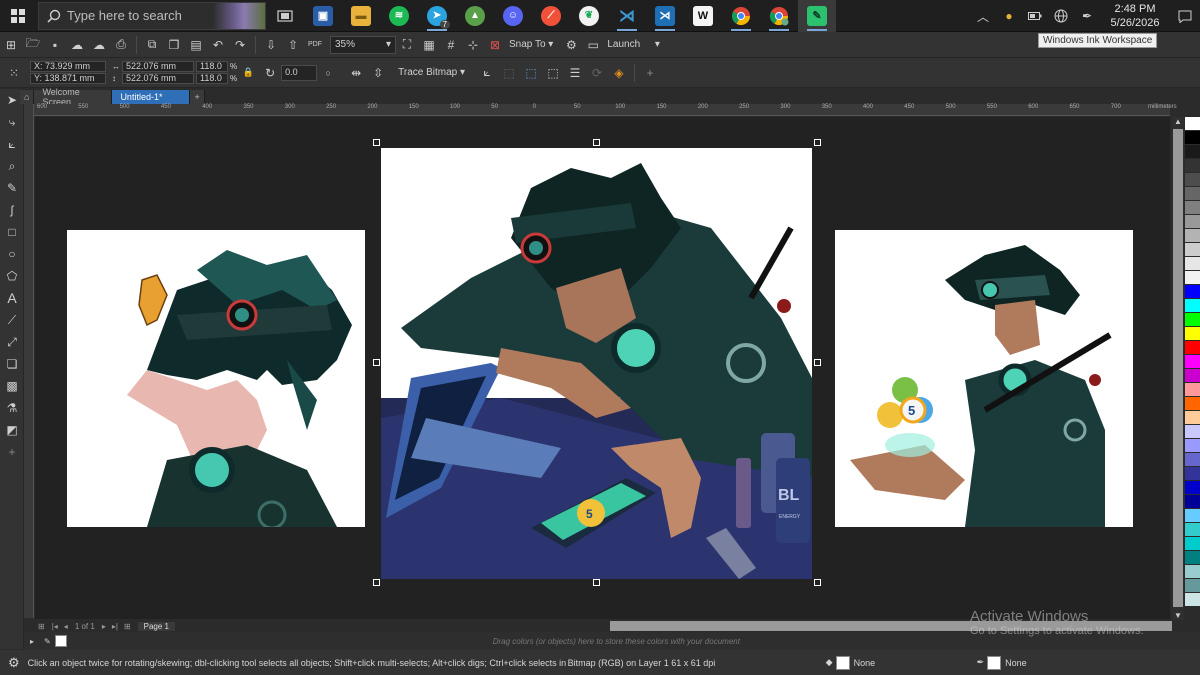 Image resolution: width=1200 pixels, height=675 pixels. Describe the element at coordinates (650, 73) in the screenshot. I see `add-toolbar-item-button: +` at that location.